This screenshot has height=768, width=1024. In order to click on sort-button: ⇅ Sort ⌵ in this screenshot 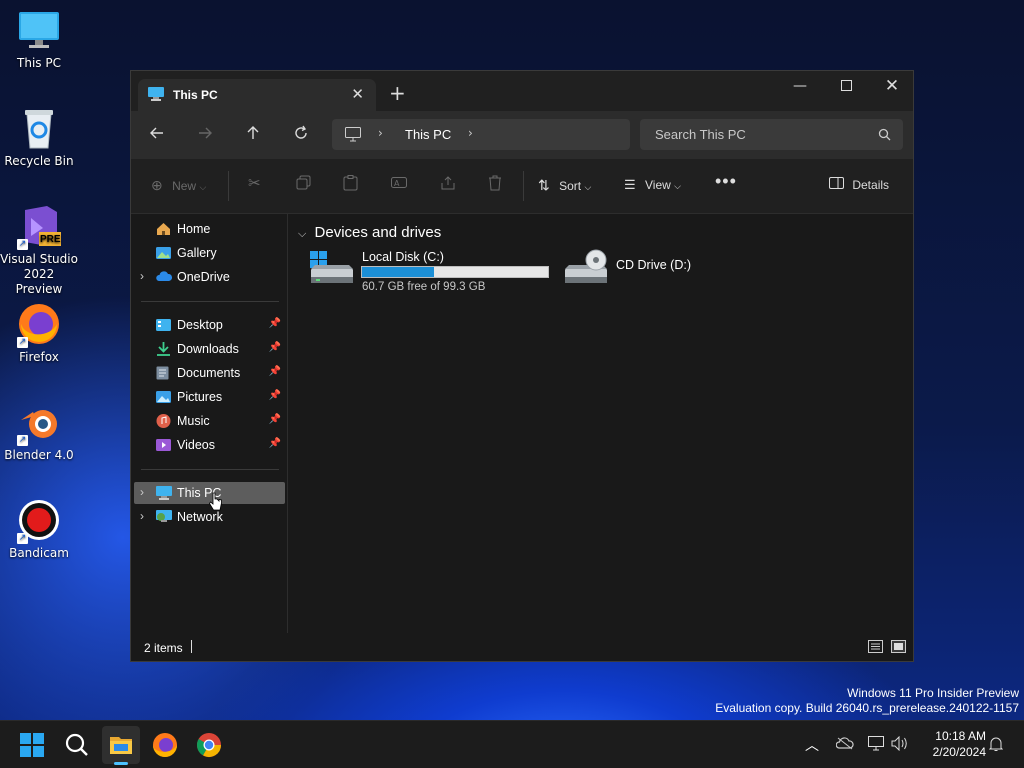, I will do `click(564, 185)`.